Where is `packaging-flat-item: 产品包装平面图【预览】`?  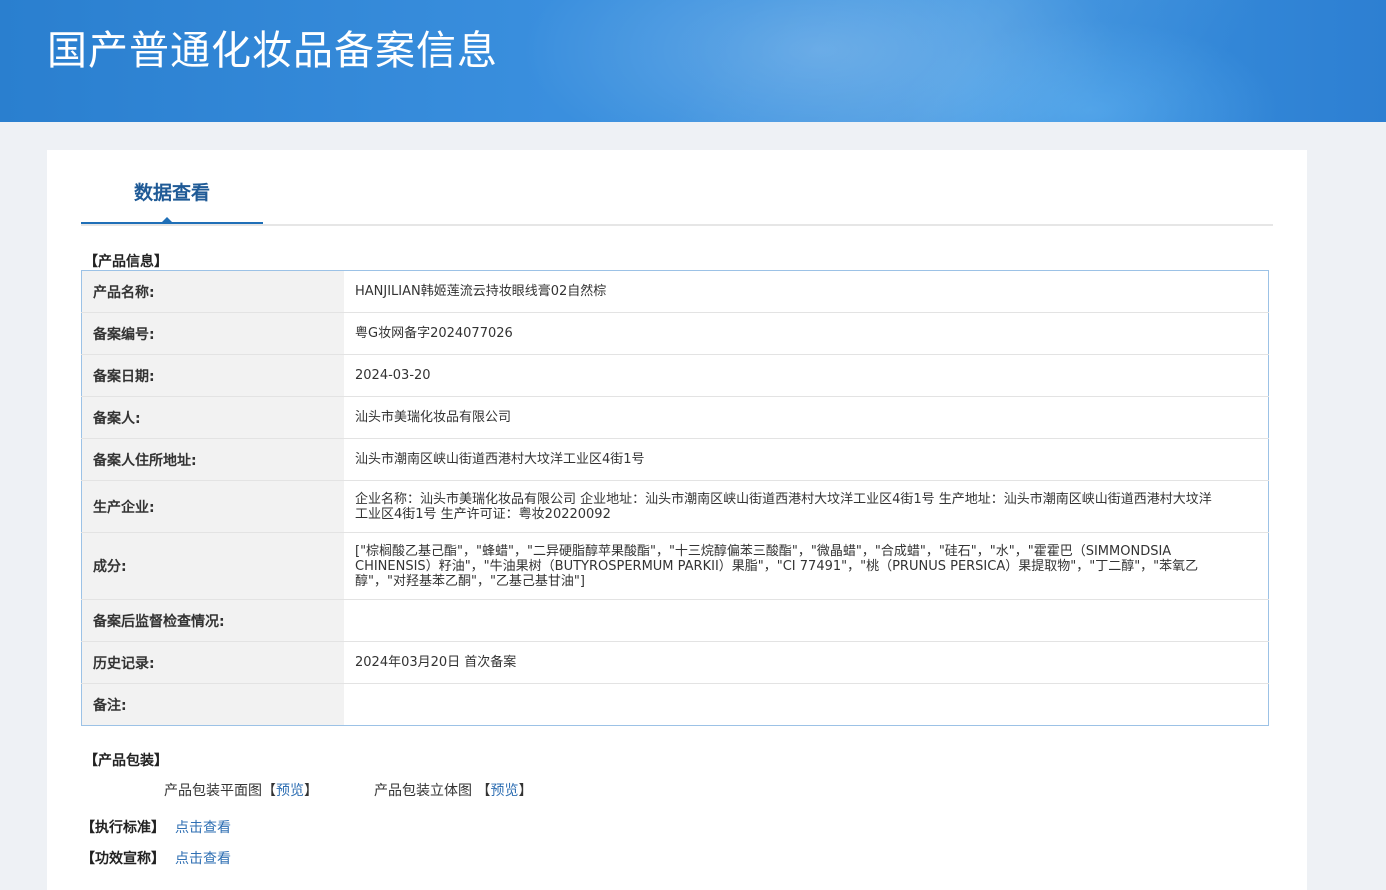
packaging-flat-item: 产品包装平面图【预览】 is located at coordinates (241, 790).